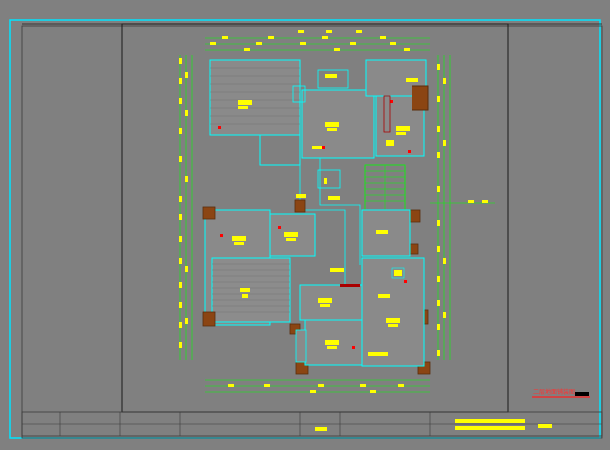 Image resolution: width=610 pixels, height=450 pixels. Describe the element at coordinates (393, 288) in the screenshot. I see `room-lower-right` at that location.